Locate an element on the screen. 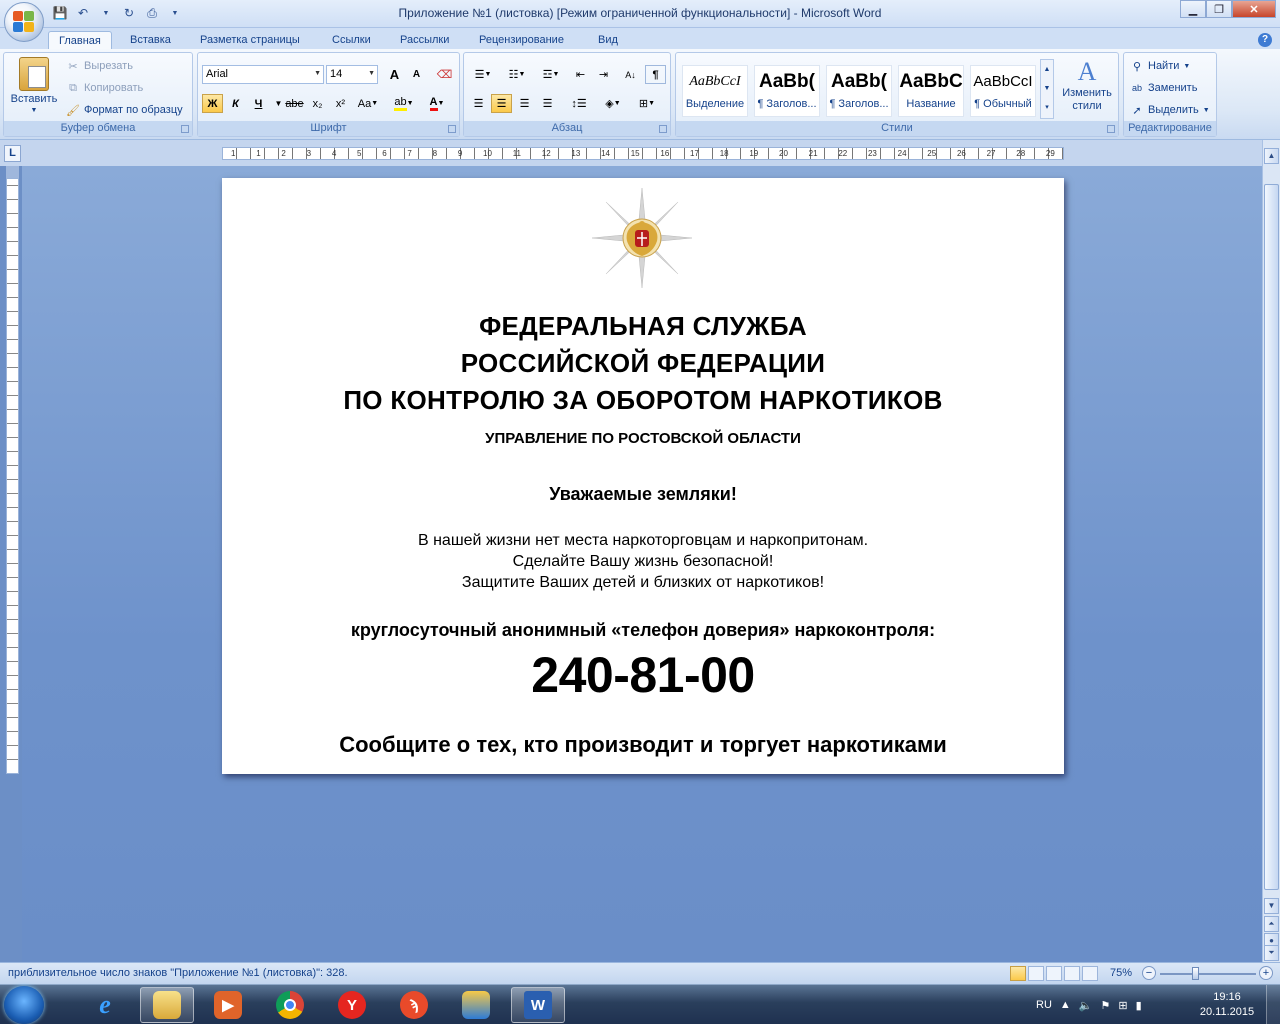  borders-button: ⊞ ▼ is located at coordinates (647, 103).